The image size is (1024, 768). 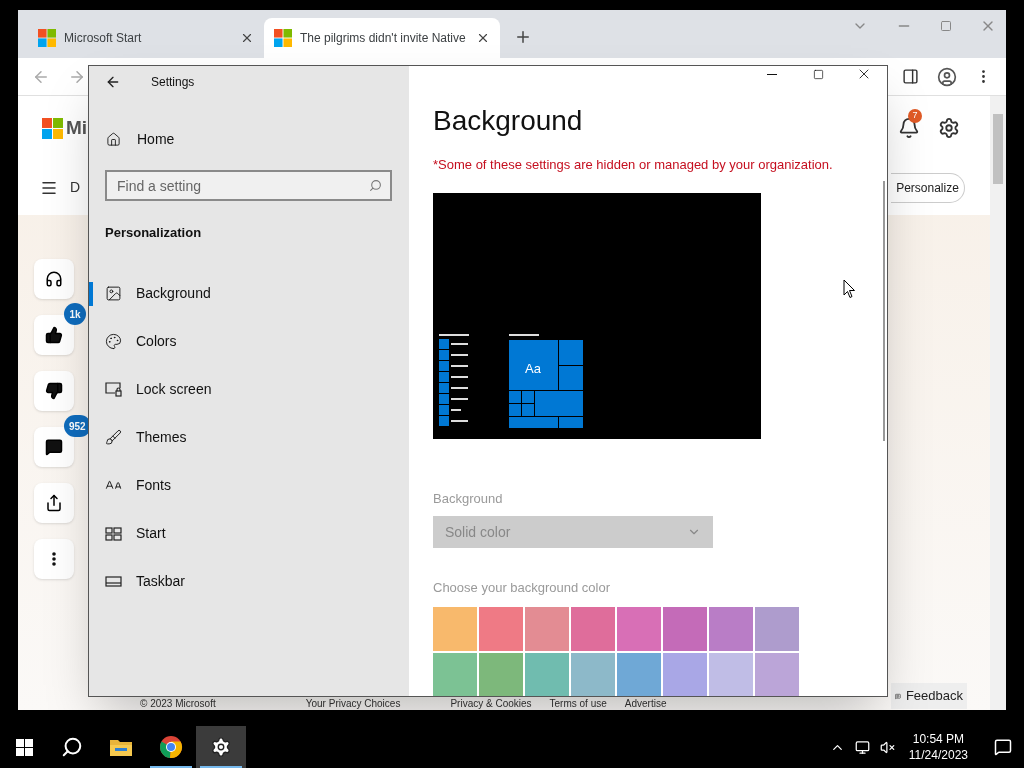 I want to click on side-panel-icon, so click(x=910, y=76).